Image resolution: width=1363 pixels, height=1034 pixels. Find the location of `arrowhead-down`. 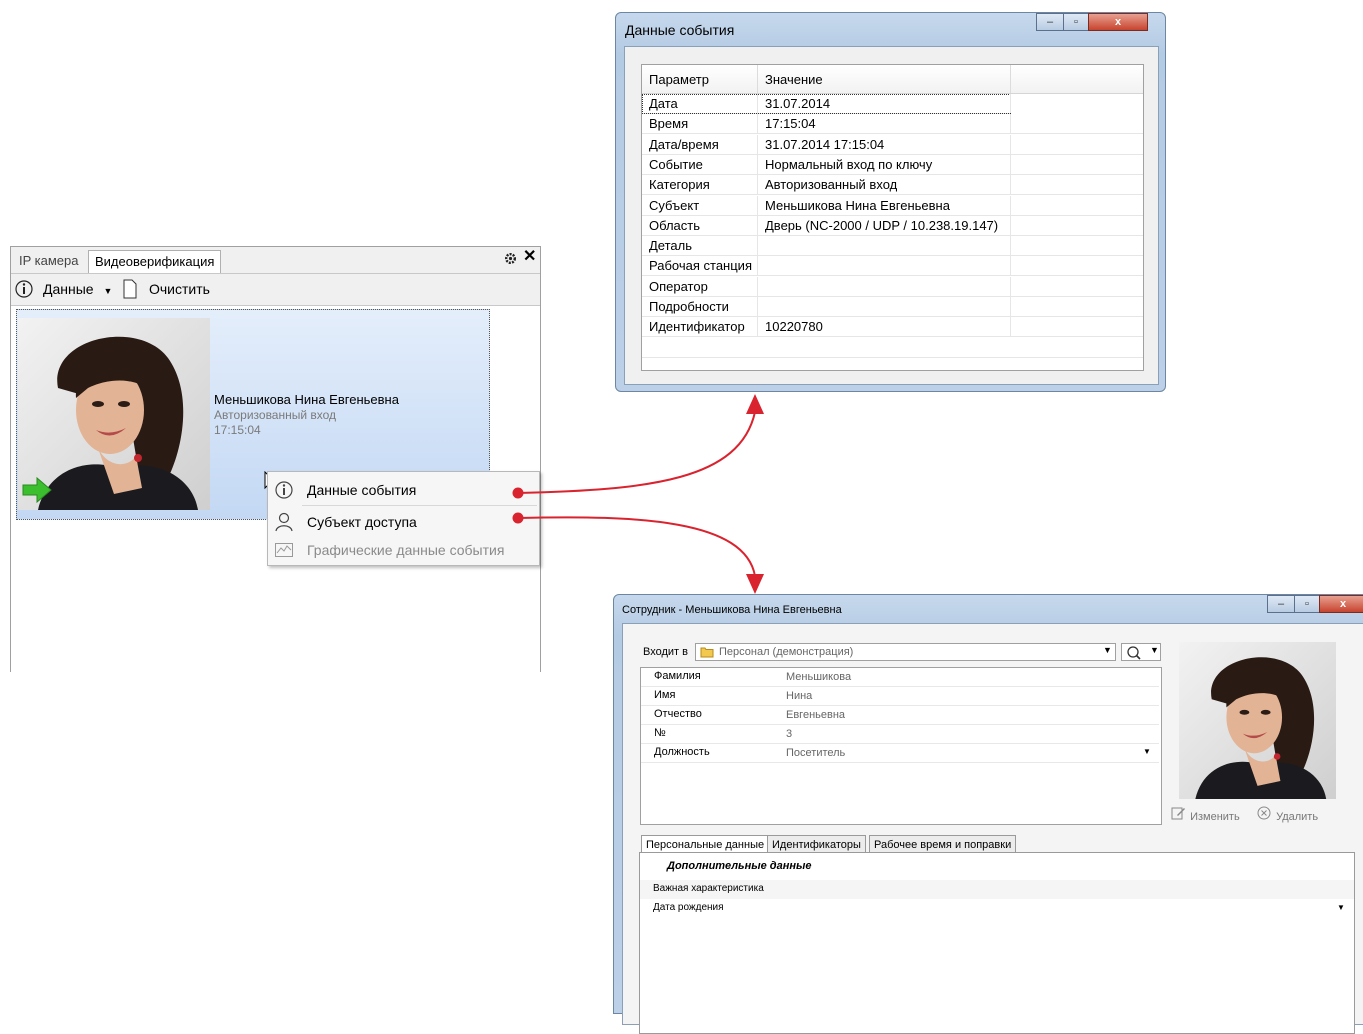

arrowhead-down is located at coordinates (755, 584).